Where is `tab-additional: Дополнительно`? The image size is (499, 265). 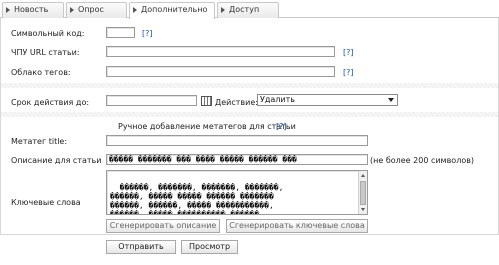
tab-additional: Дополнительно is located at coordinates (172, 10).